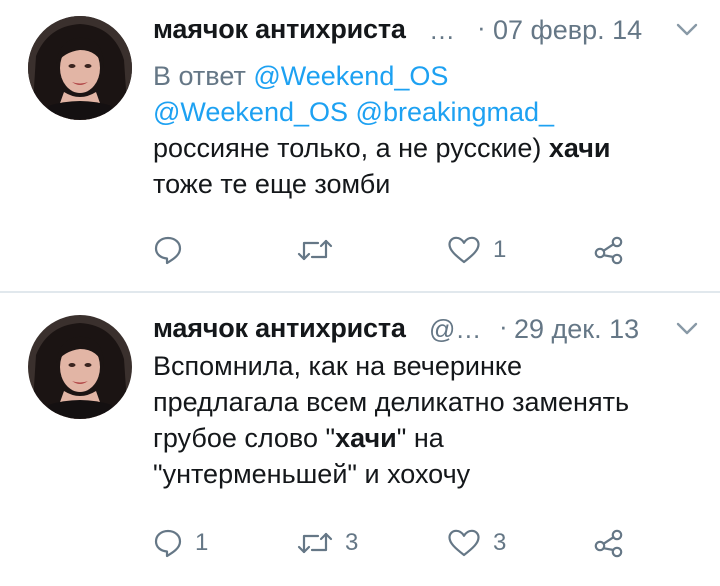 This screenshot has width=720, height=586. I want to click on reply-context-line: В ответ @Weekend_OS, so click(423, 76).